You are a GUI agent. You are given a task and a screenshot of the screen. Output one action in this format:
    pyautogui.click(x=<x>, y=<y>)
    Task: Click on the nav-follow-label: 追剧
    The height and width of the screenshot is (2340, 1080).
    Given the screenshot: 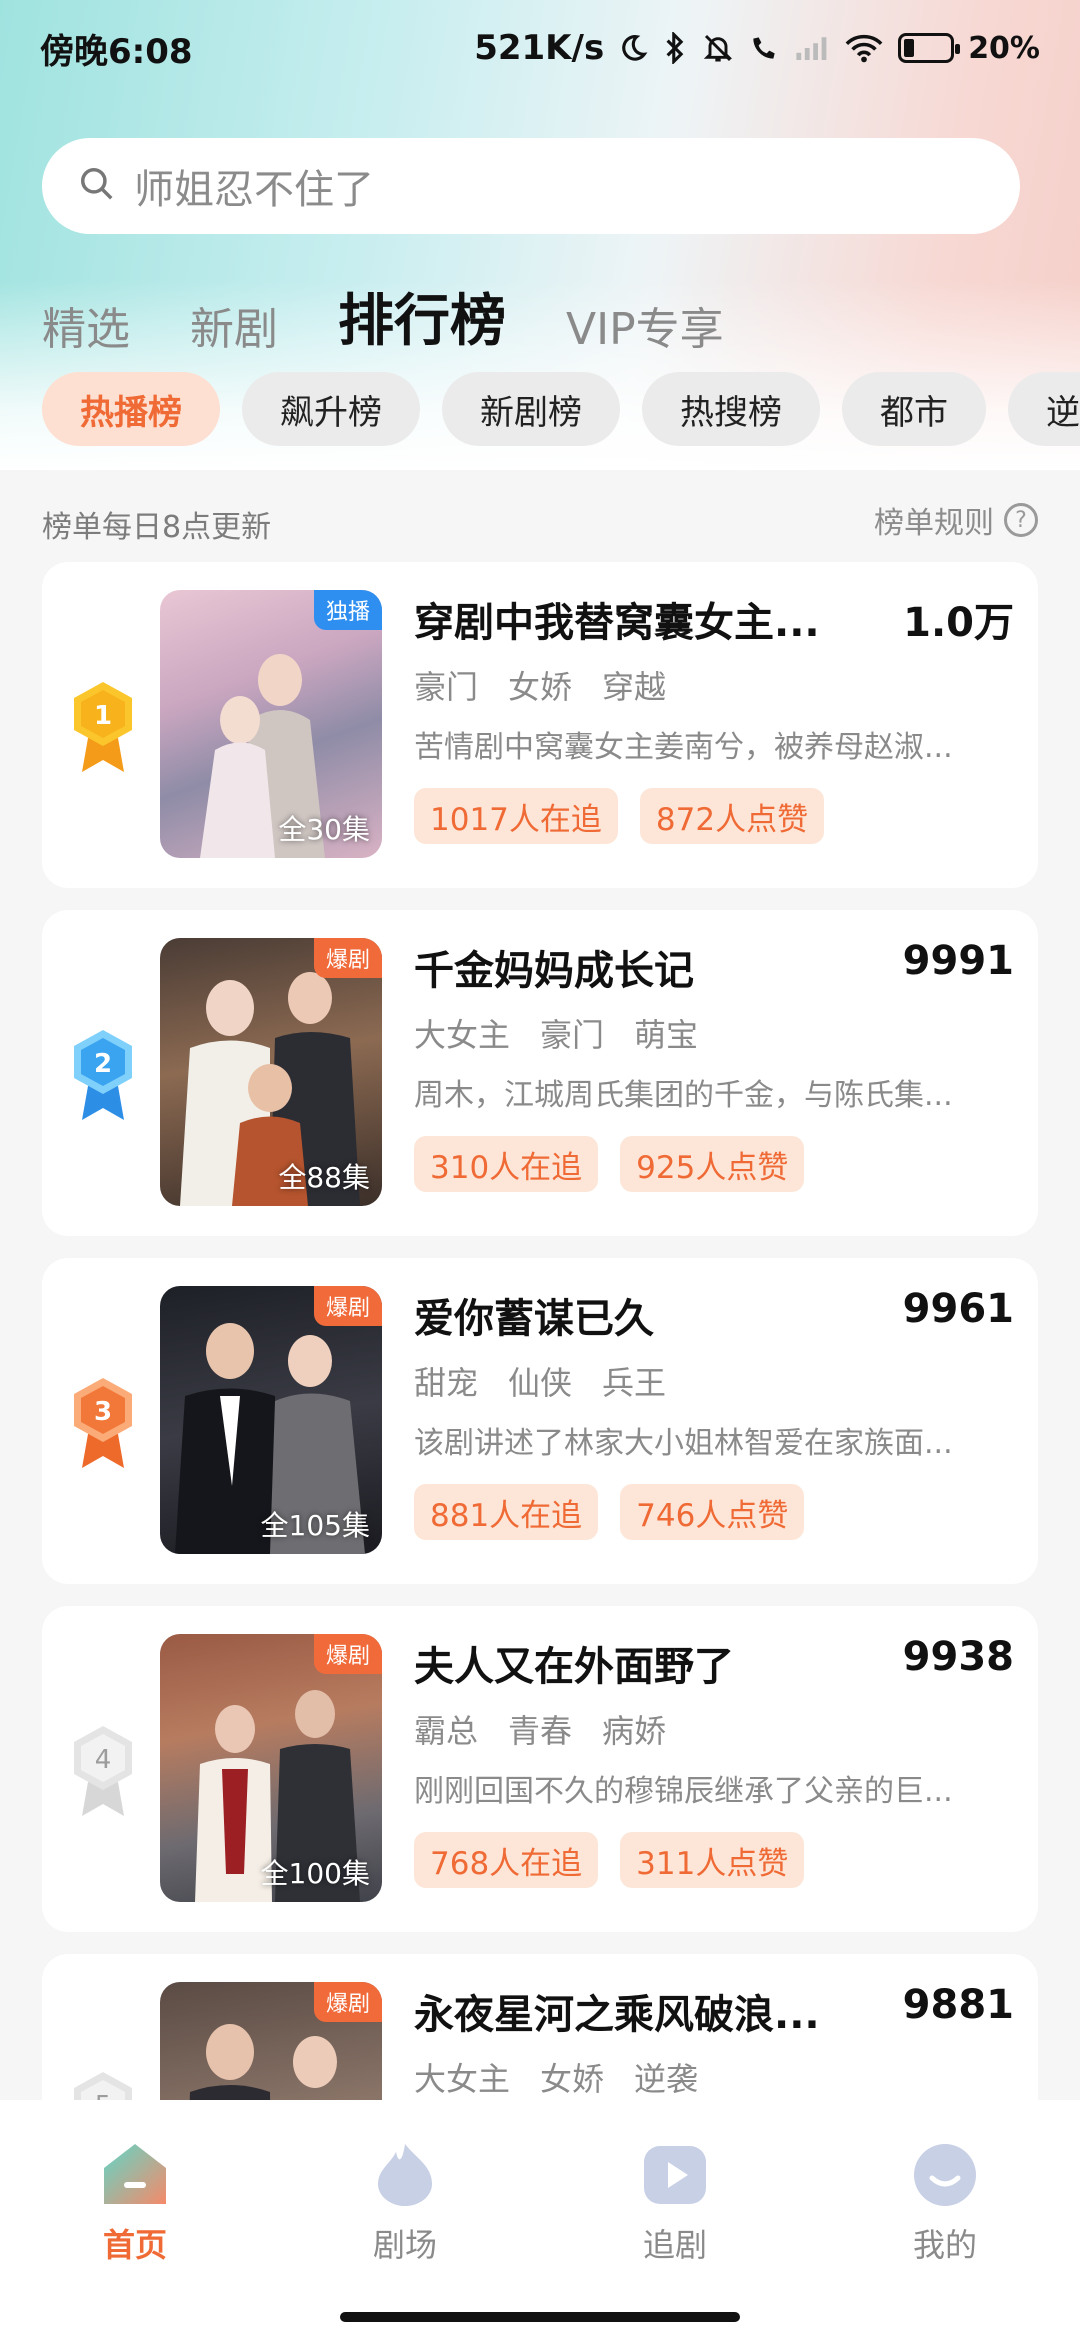 What is the action you would take?
    pyautogui.click(x=674, y=2245)
    